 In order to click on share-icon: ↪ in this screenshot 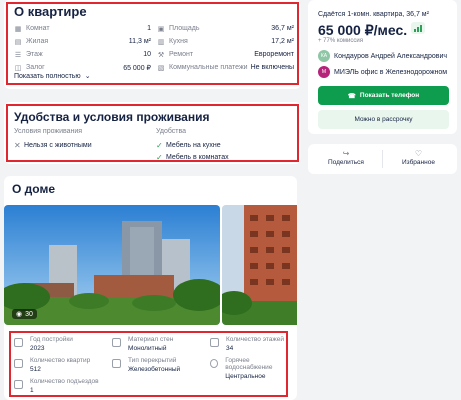, I will do `click(346, 153)`.